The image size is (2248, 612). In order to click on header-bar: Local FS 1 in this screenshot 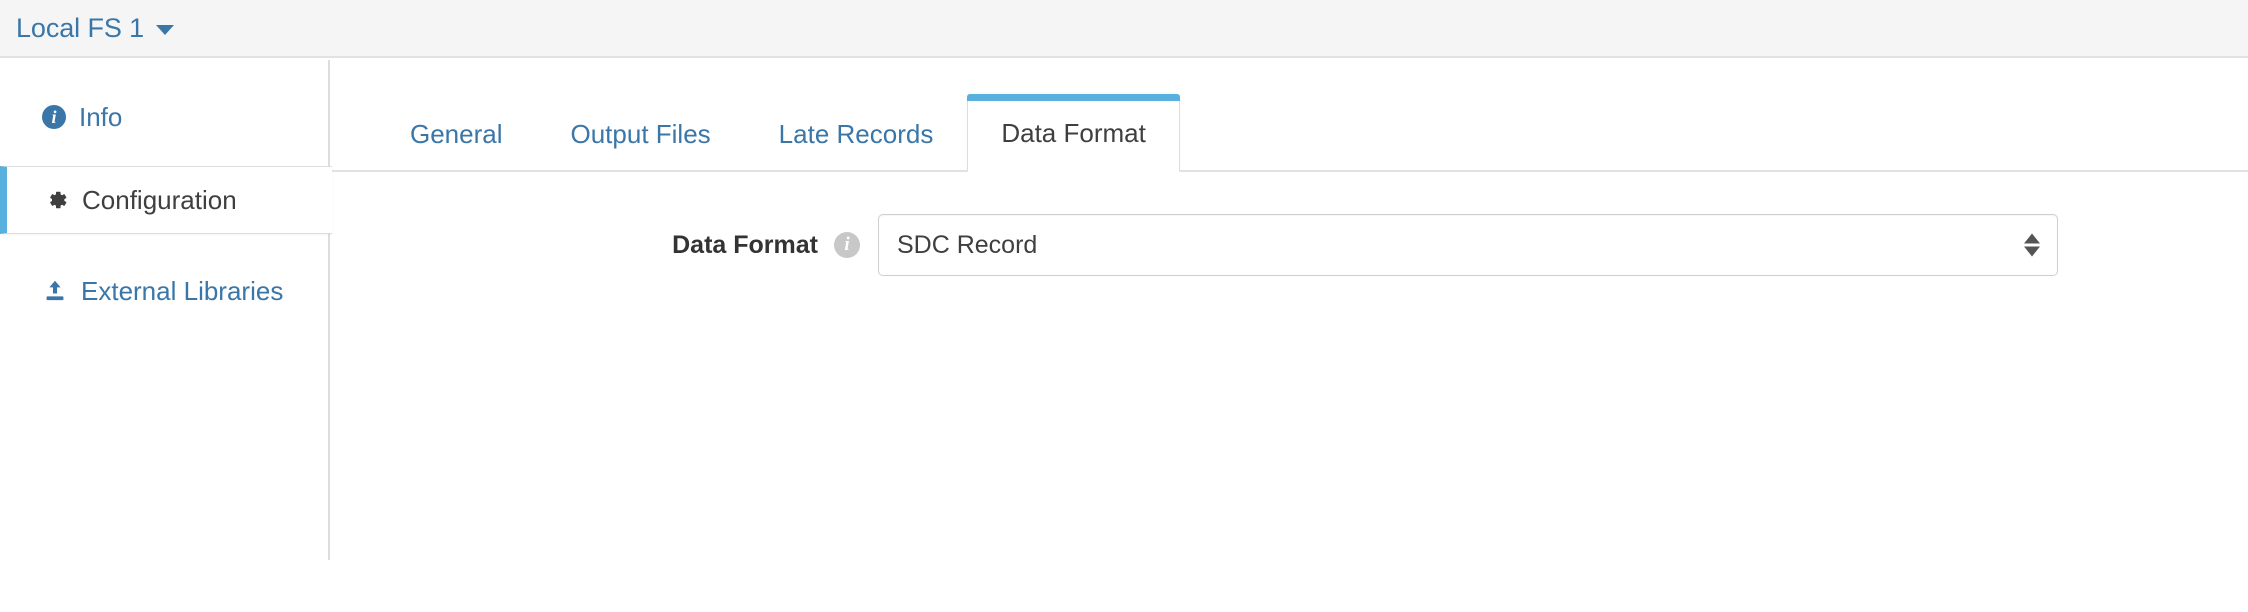, I will do `click(1124, 29)`.